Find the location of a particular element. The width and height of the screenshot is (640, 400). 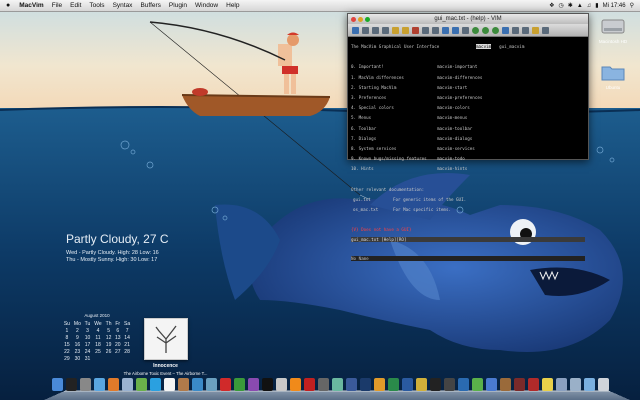

dreamweaver-icon is located at coordinates (393, 384).